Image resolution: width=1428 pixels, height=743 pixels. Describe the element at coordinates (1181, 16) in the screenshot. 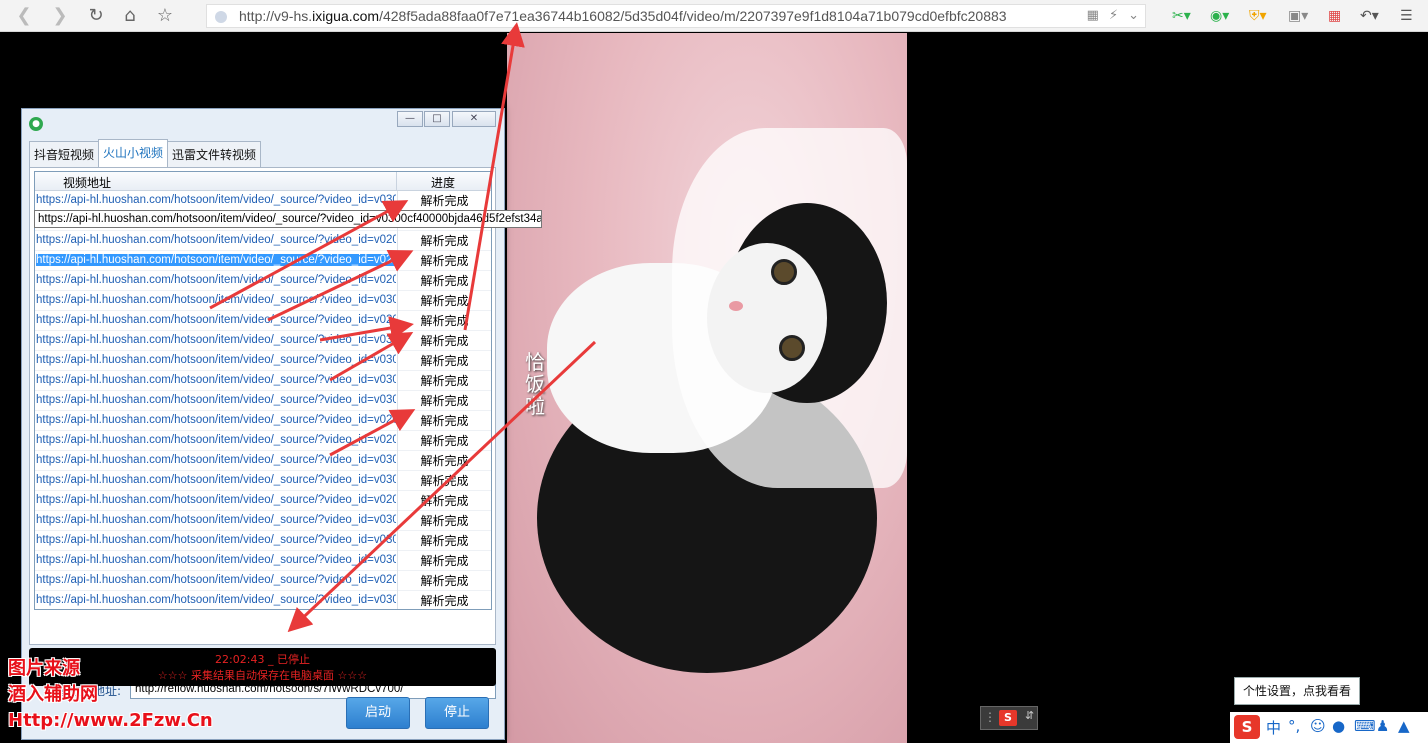

I see `scissors-icon: ✂▾` at that location.